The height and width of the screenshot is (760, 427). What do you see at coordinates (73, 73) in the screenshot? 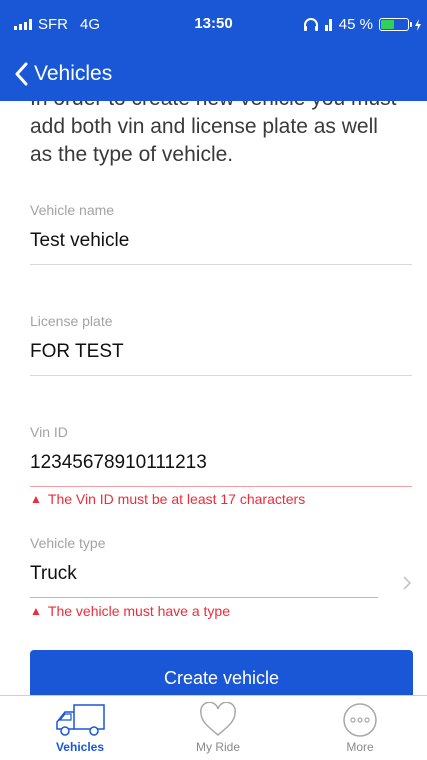
I see `back-label: Vehicles` at bounding box center [73, 73].